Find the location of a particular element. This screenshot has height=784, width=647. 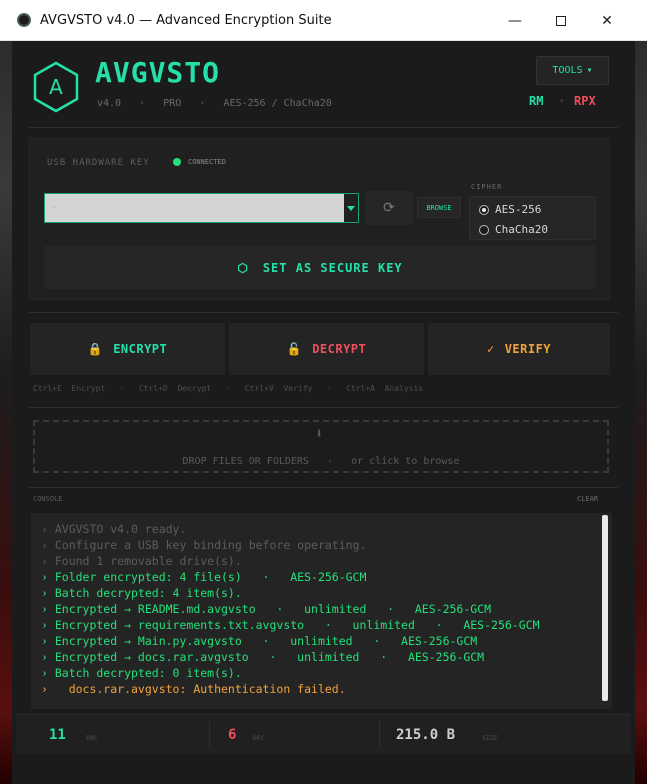

cipher-option-label: AES-256 is located at coordinates (518, 209).